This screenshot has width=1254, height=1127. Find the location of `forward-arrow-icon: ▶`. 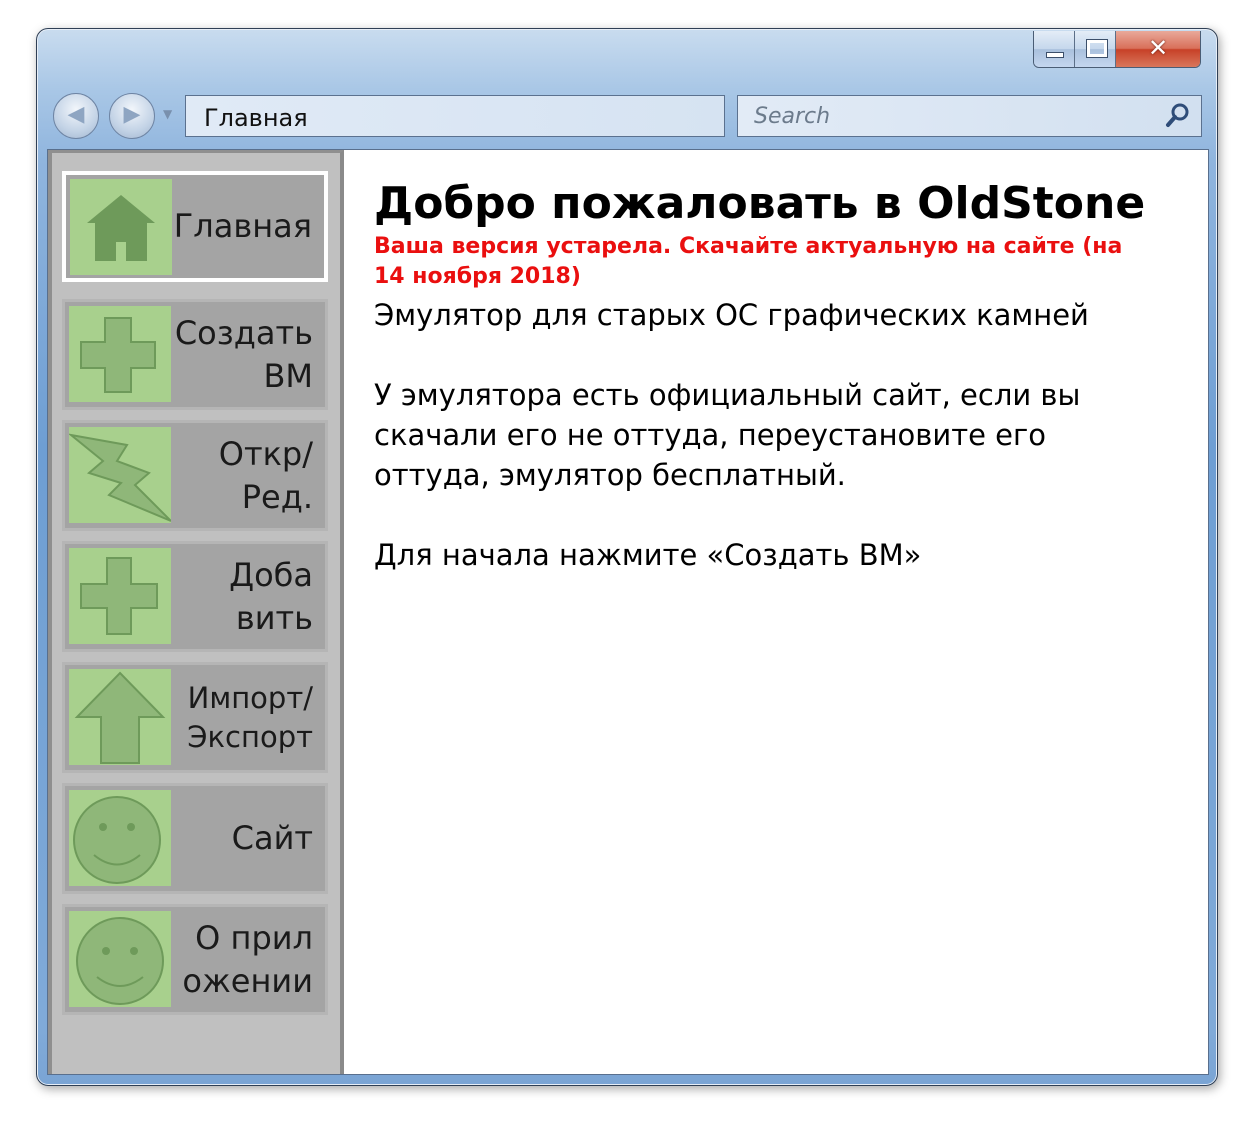

forward-arrow-icon: ▶ is located at coordinates (132, 114).